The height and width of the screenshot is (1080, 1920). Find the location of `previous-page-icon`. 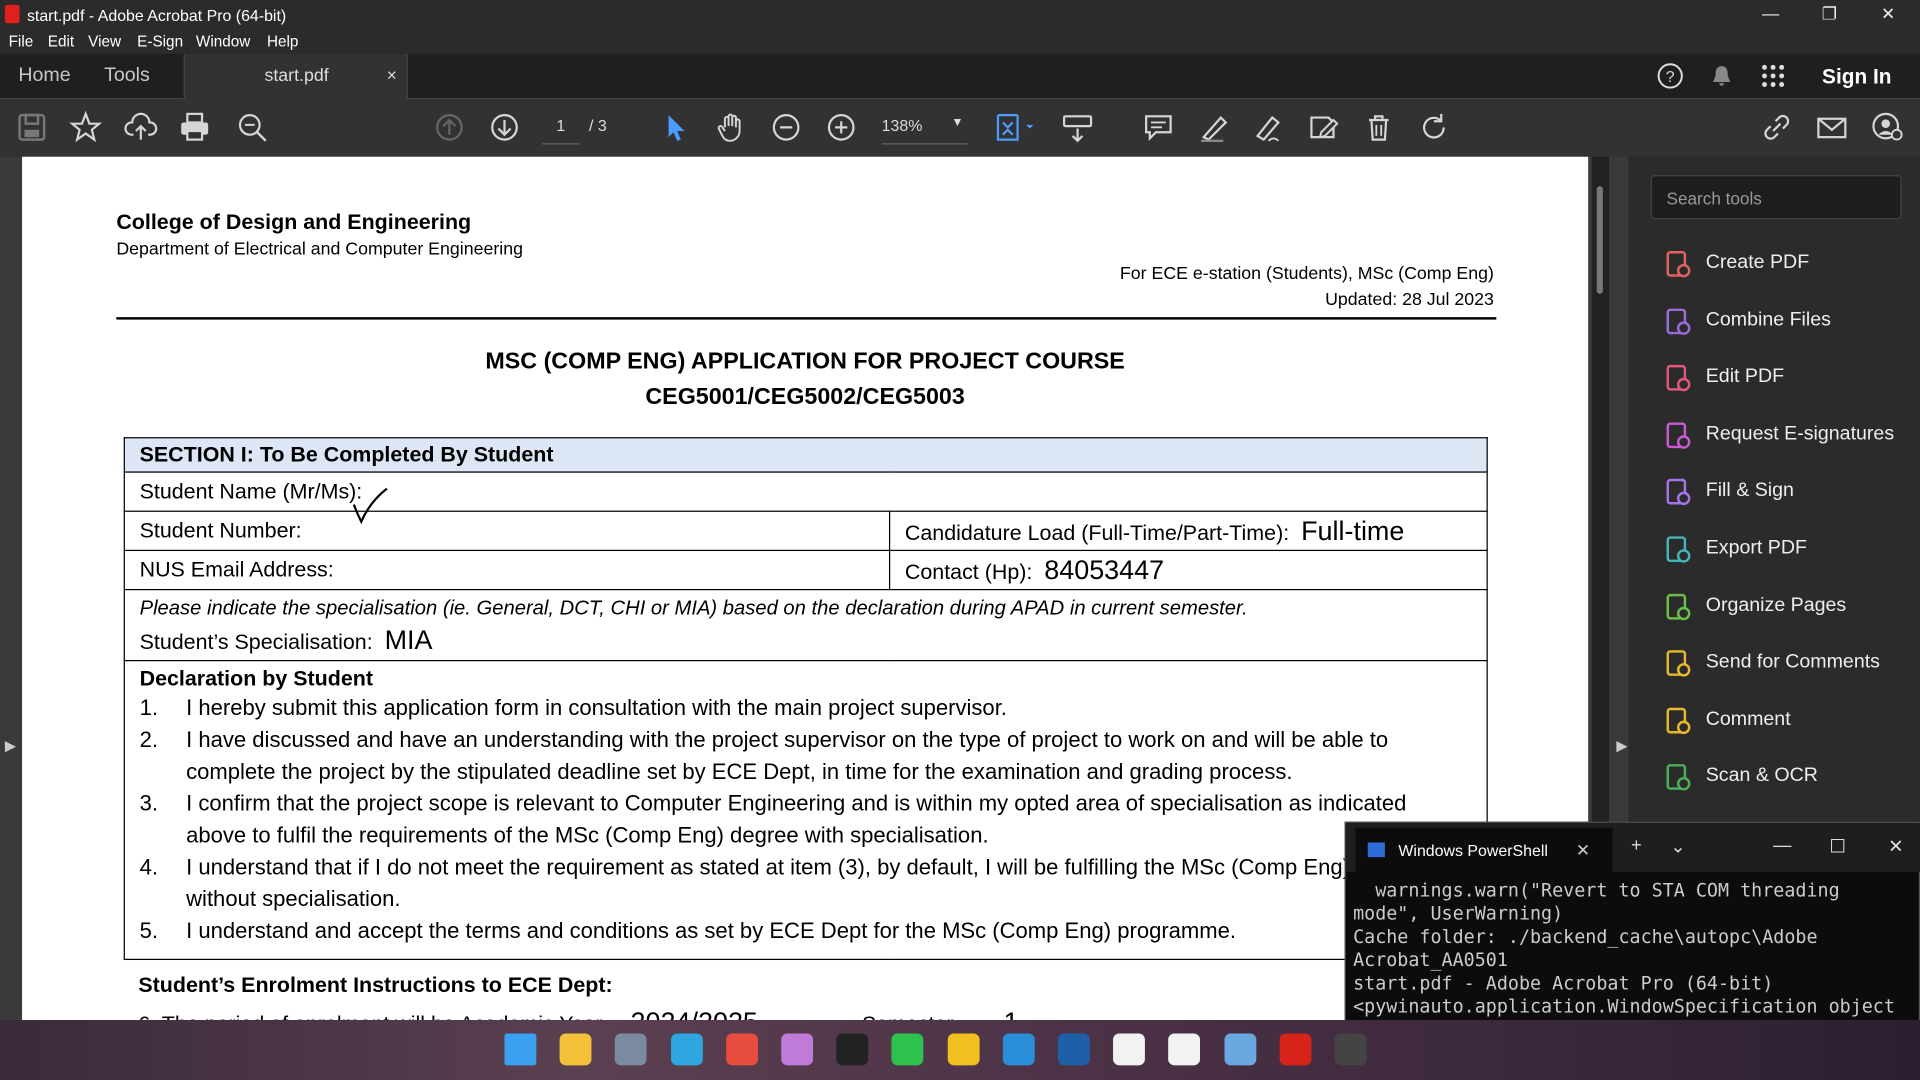

previous-page-icon is located at coordinates (449, 127).